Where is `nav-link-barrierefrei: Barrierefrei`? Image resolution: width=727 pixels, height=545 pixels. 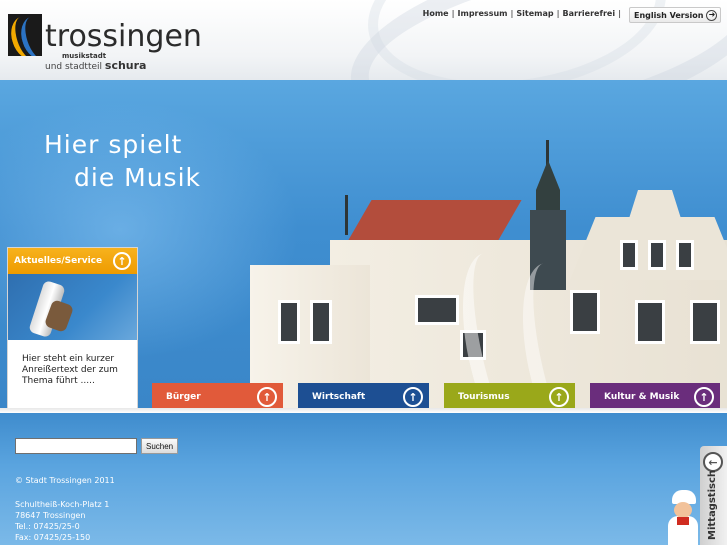 nav-link-barrierefrei: Barrierefrei is located at coordinates (589, 13).